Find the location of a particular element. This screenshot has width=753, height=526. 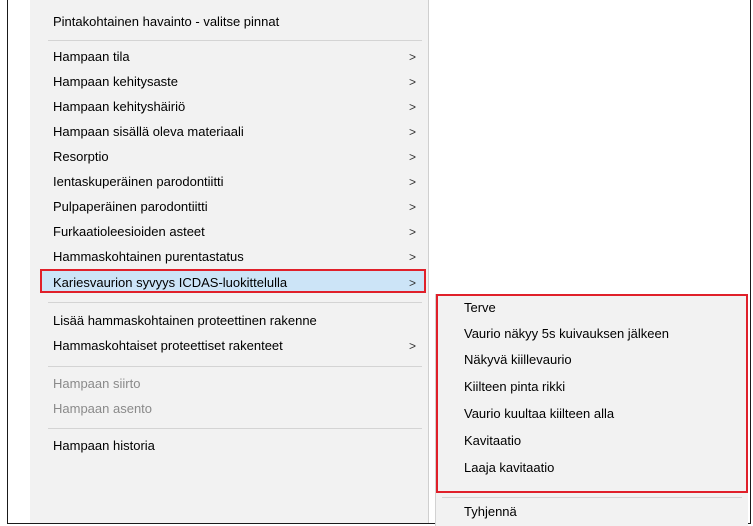

submenu-item-label: Tyhjennä is located at coordinates (490, 511).